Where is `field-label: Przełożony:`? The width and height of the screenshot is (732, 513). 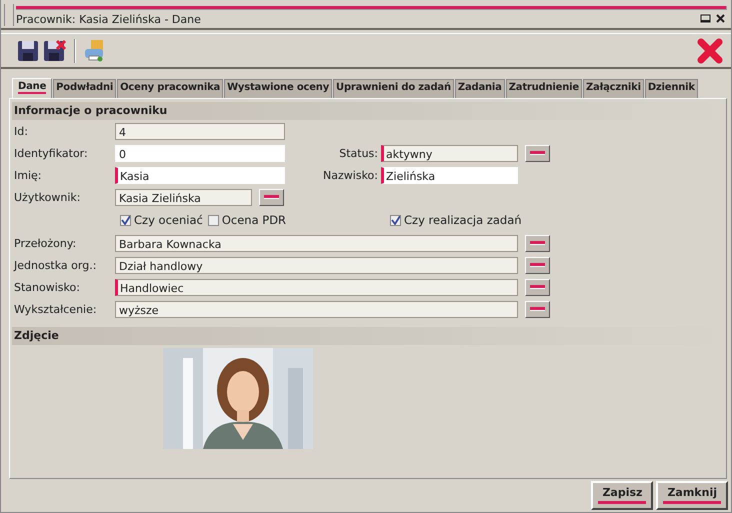 field-label: Przełożony: is located at coordinates (46, 243).